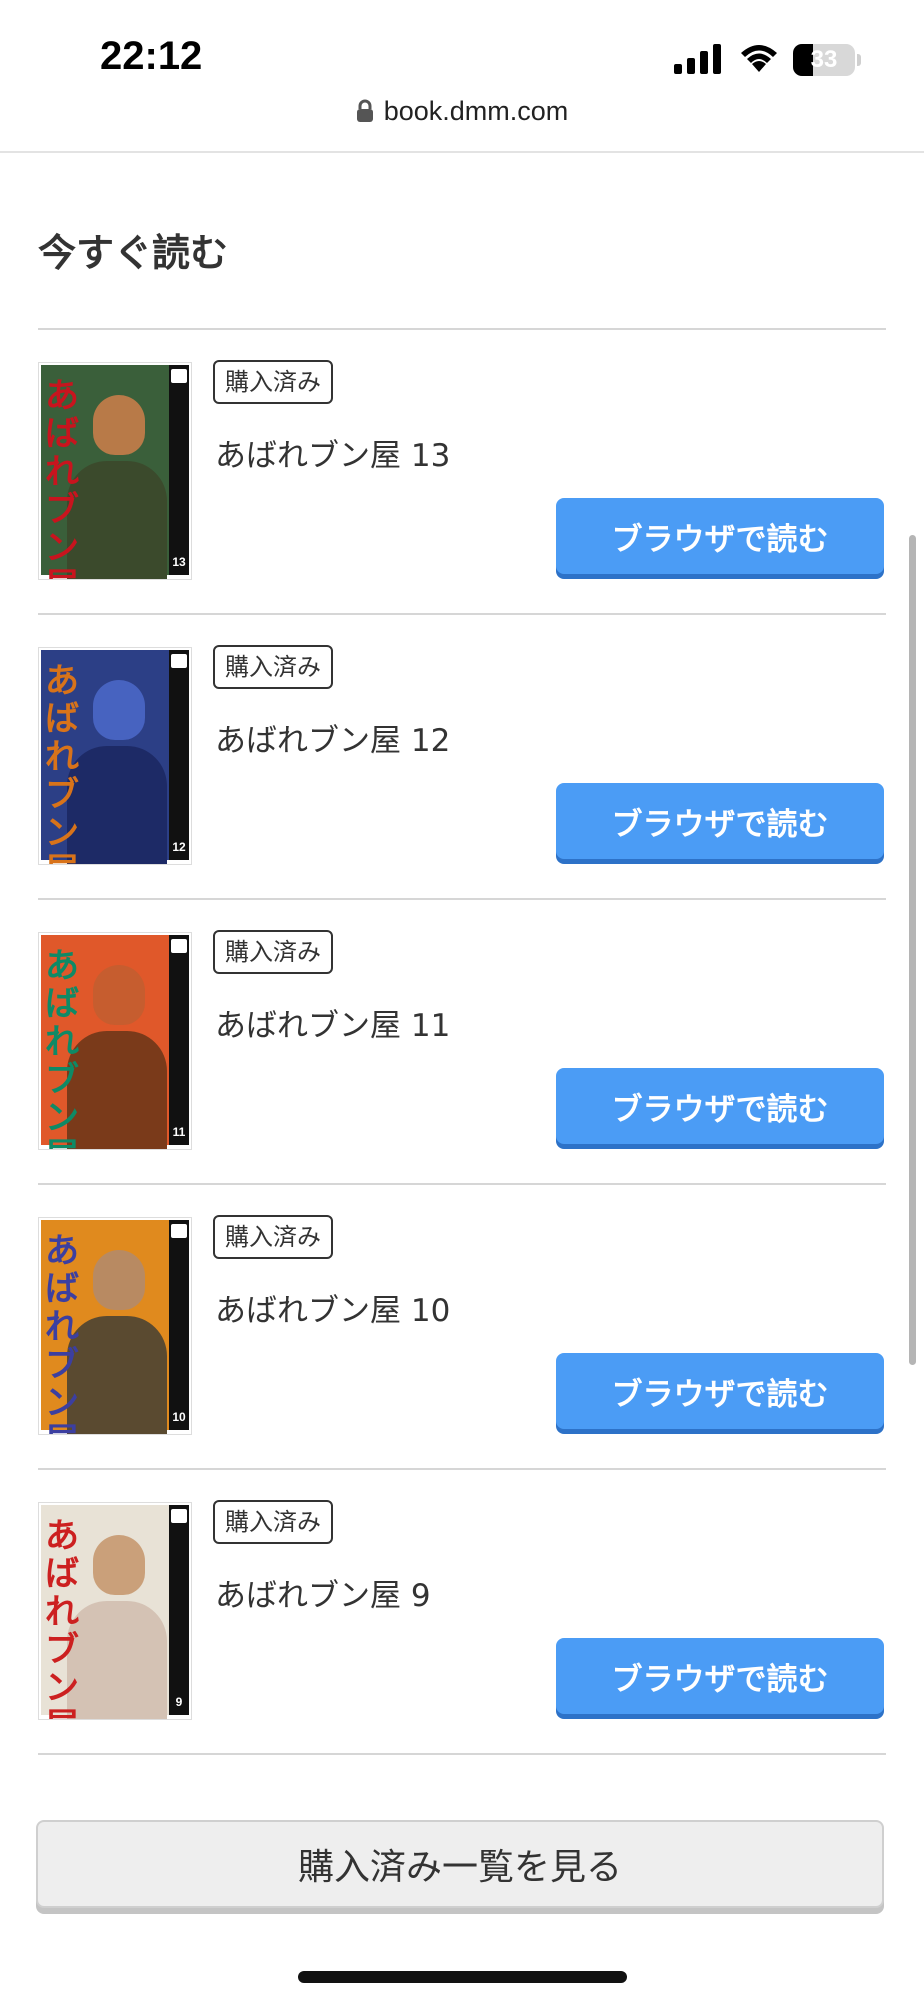 This screenshot has width=924, height=2000. What do you see at coordinates (859, 60) in the screenshot?
I see `battery-tip` at bounding box center [859, 60].